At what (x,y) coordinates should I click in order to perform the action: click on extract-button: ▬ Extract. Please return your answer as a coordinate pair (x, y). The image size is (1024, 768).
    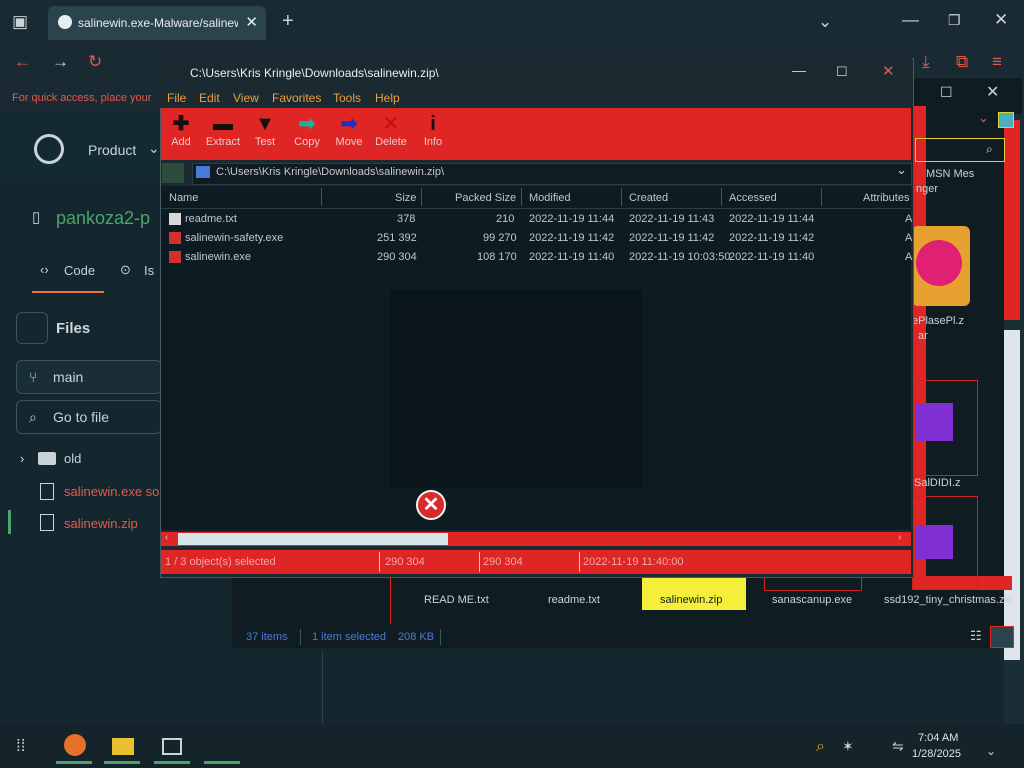
    Looking at the image, I should click on (223, 130).